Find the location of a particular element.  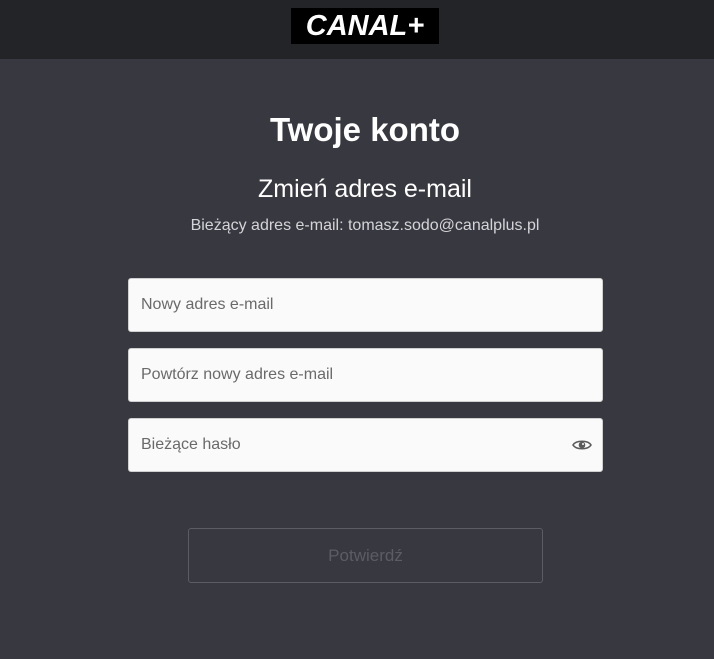

repeat-email-field-wrapper is located at coordinates (365, 375).